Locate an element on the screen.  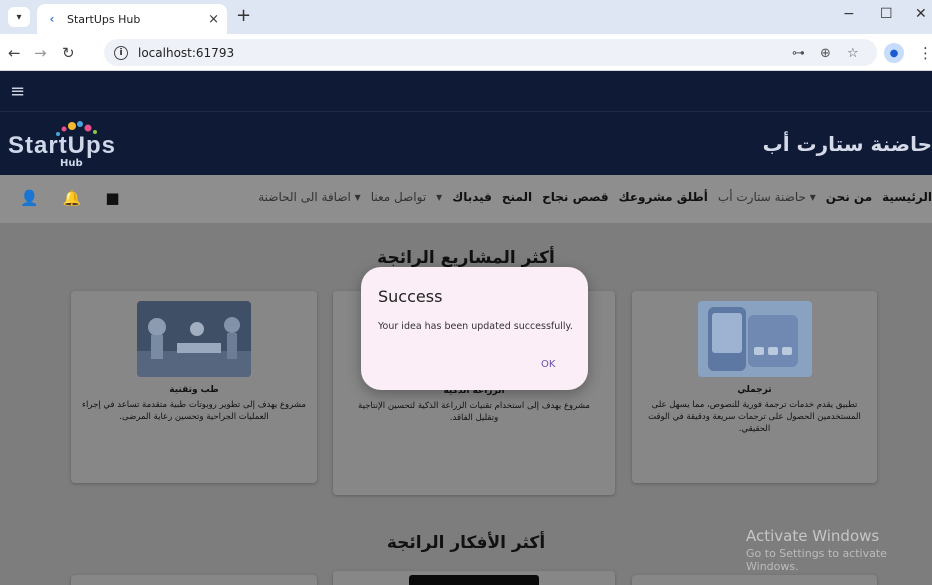
section-title-projects: أكثر المشاريع الرائجة is located at coordinates (466, 258).